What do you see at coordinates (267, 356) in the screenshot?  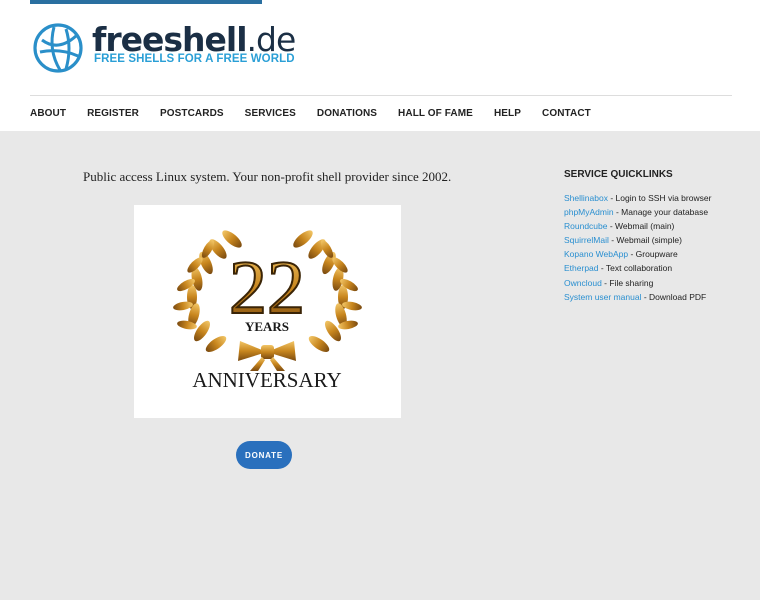 I see `bow-icon` at bounding box center [267, 356].